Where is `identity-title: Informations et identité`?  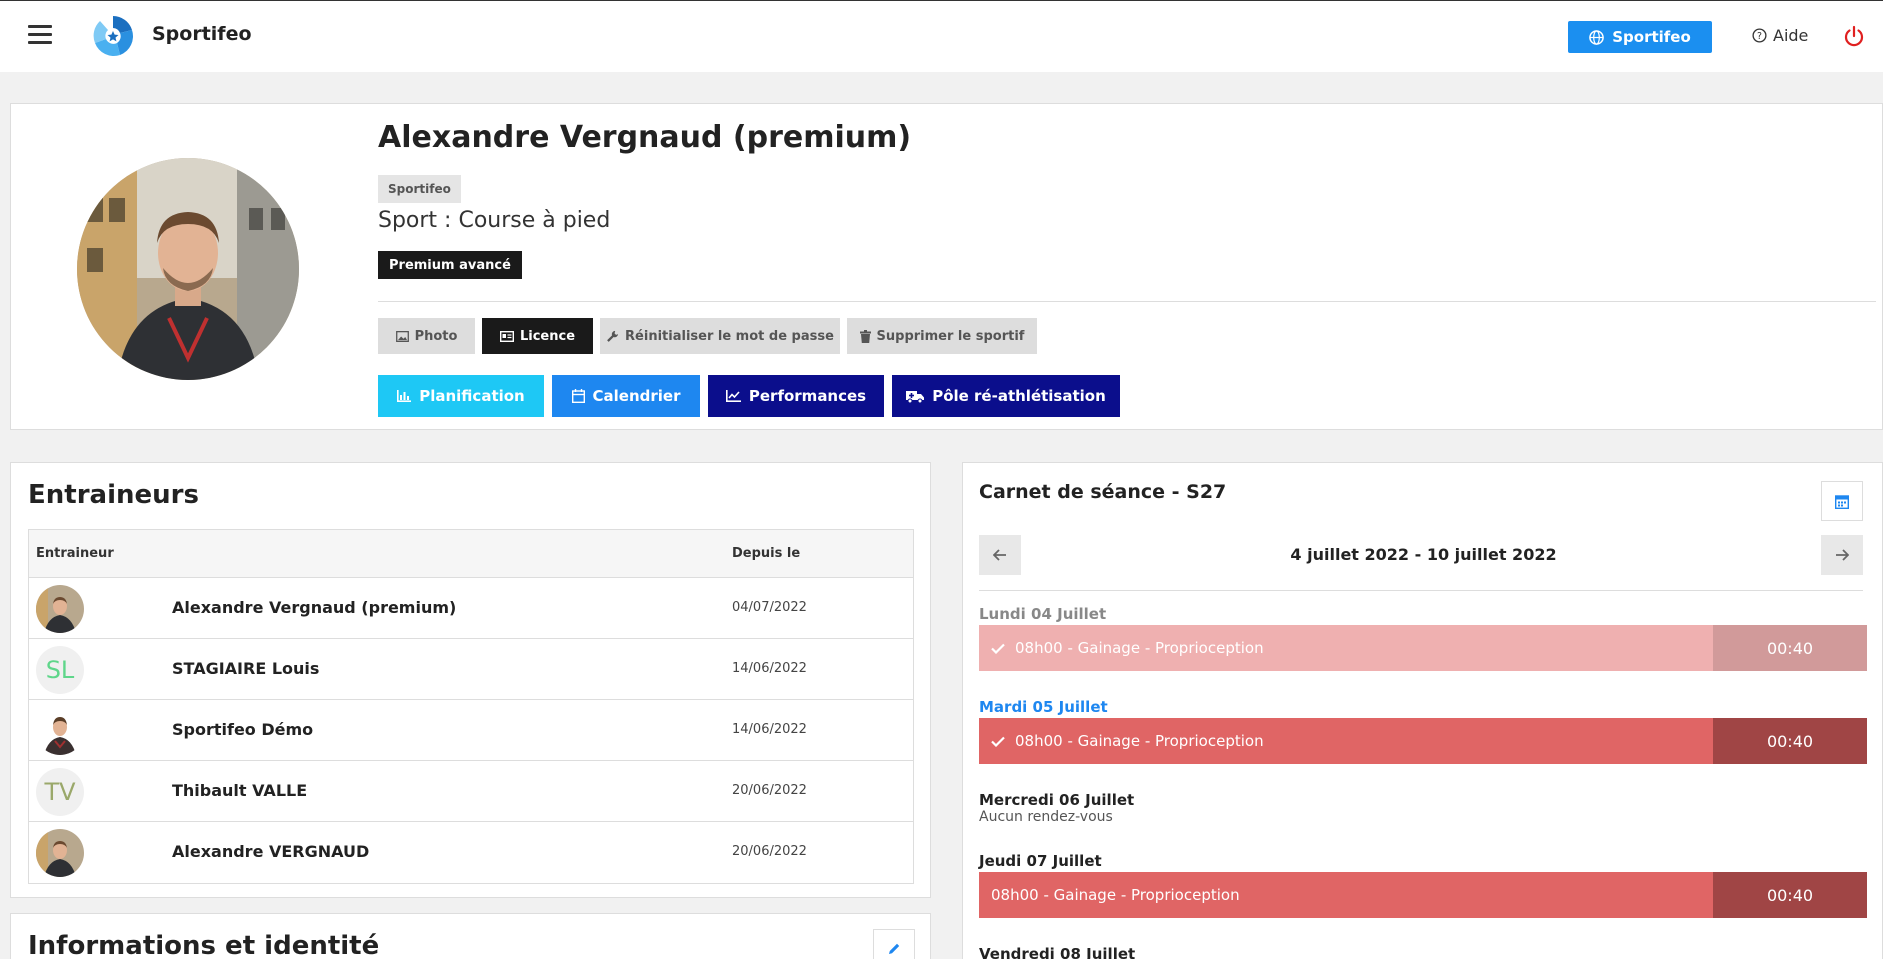
identity-title: Informations et identité is located at coordinates (204, 945).